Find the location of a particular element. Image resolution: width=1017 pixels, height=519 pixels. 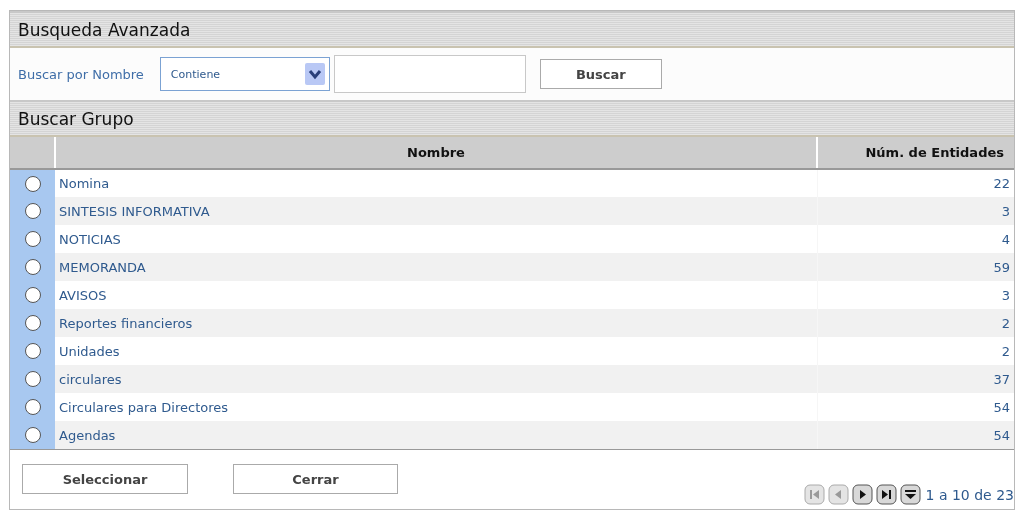

table-cell: 37 is located at coordinates (915, 379).